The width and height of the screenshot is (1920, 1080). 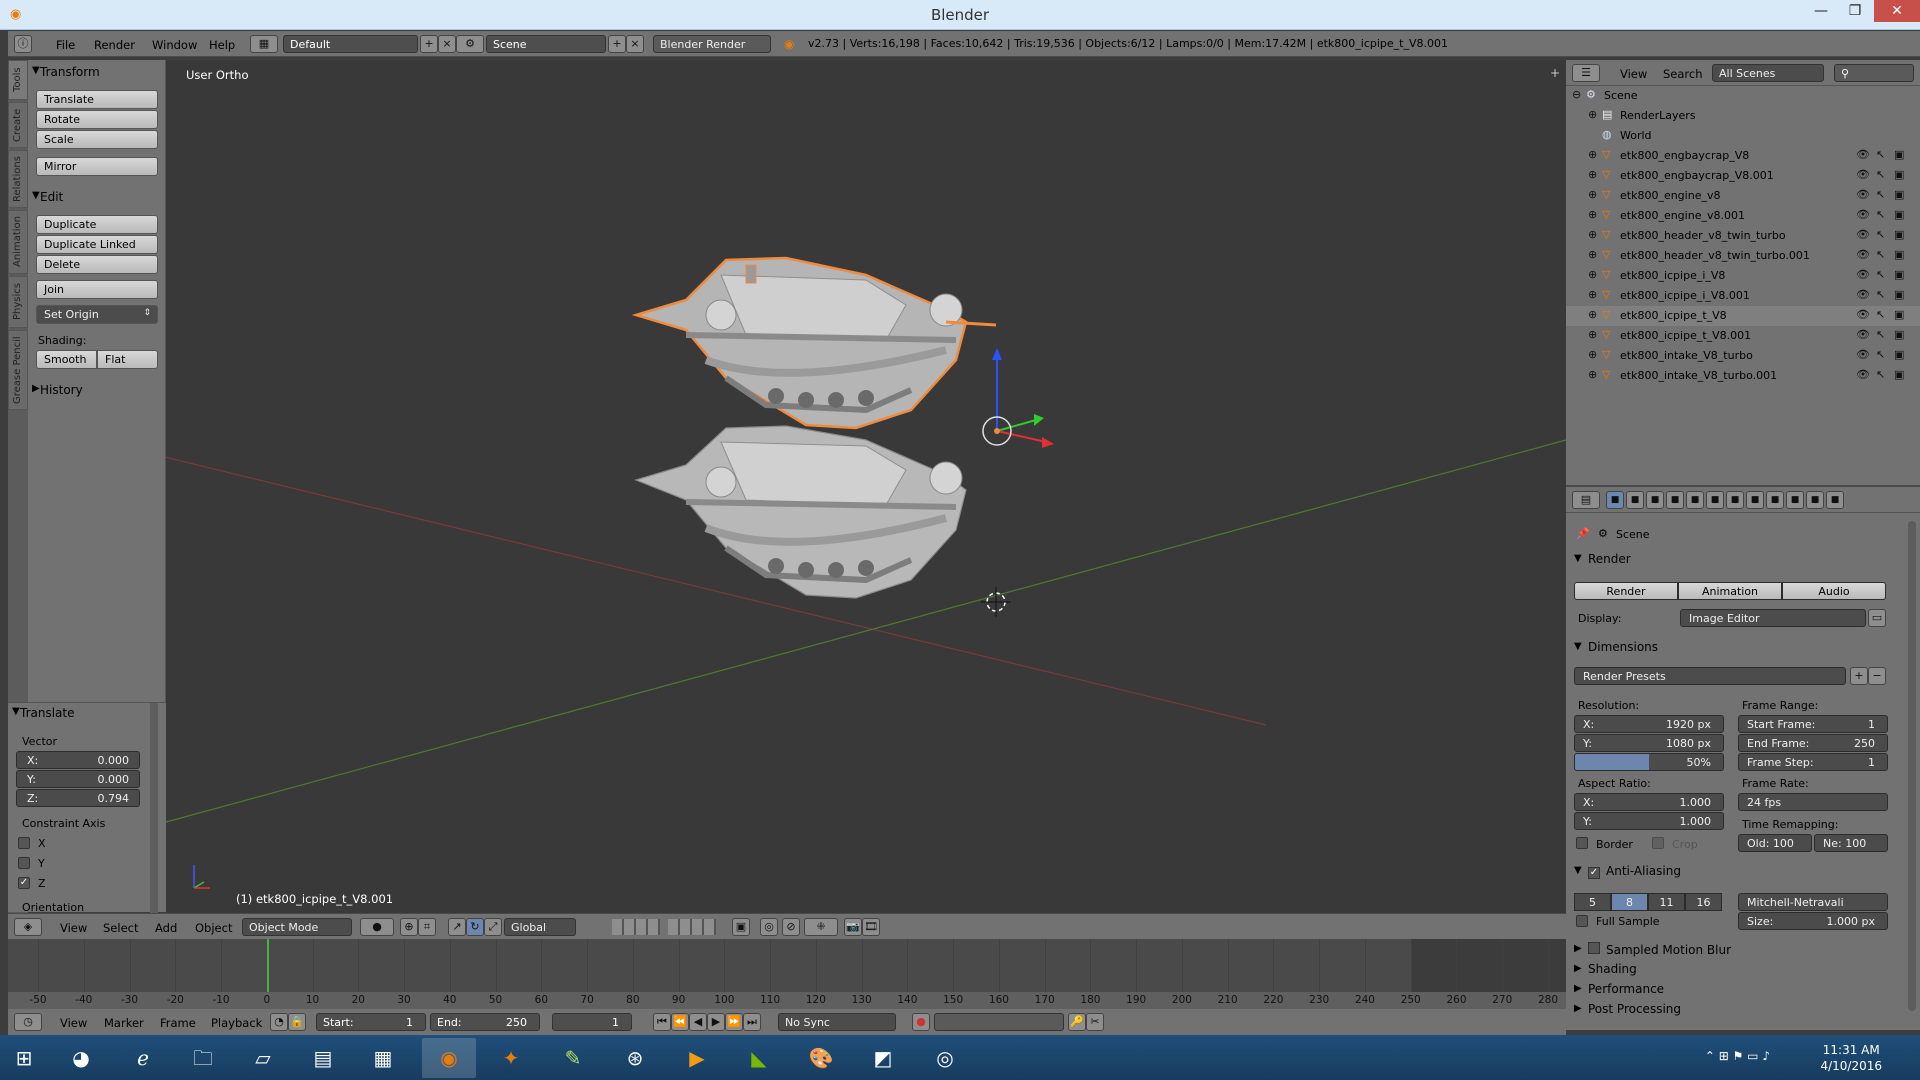 I want to click on properties-editor-icon: ▤, so click(x=1586, y=500).